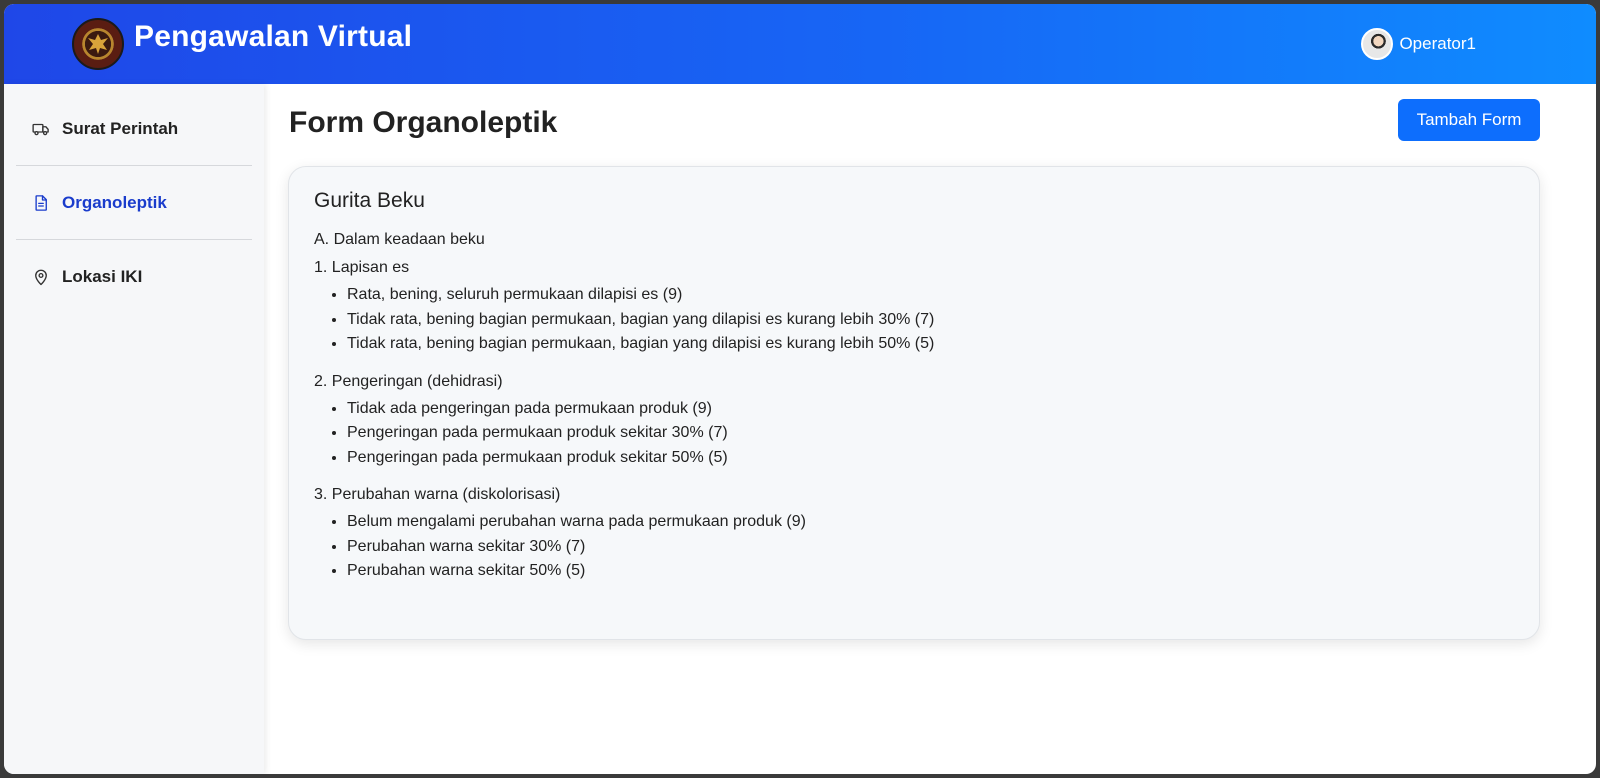  What do you see at coordinates (800, 44) in the screenshot?
I see `top-navbar: Pengawalan Virtual Operator1` at bounding box center [800, 44].